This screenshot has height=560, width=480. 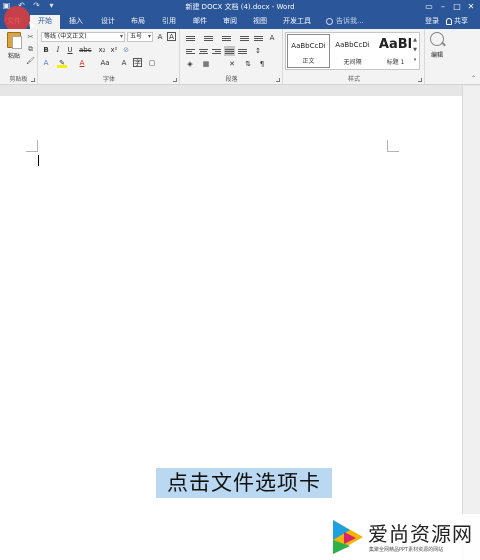 What do you see at coordinates (108, 22) in the screenshot?
I see `tab-design: 设计` at bounding box center [108, 22].